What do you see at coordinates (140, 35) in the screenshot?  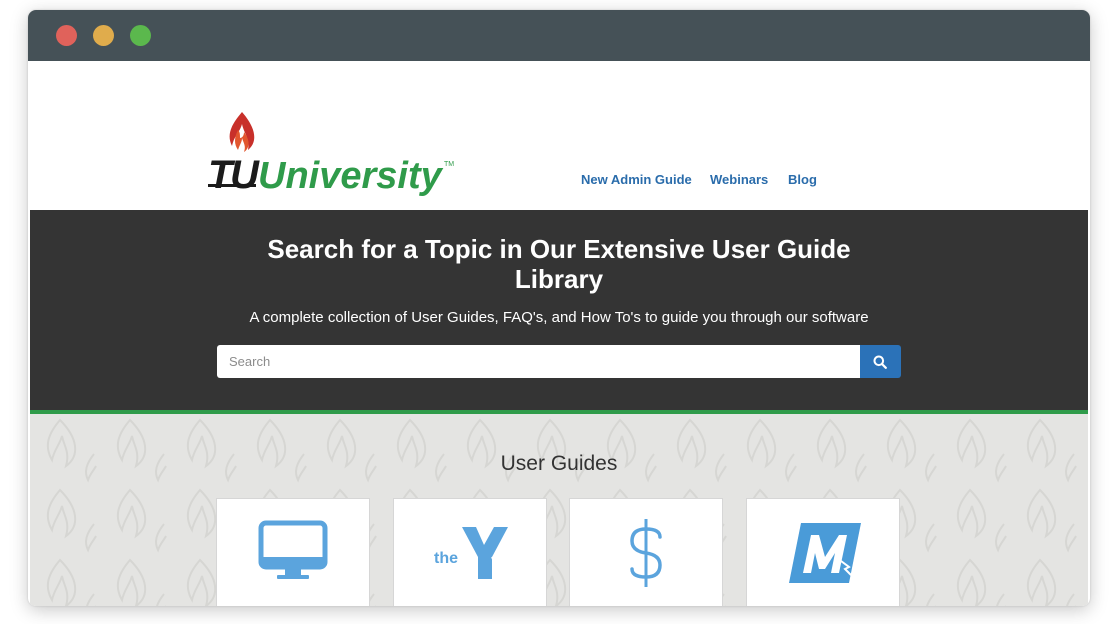 I see `maximize-window-button` at bounding box center [140, 35].